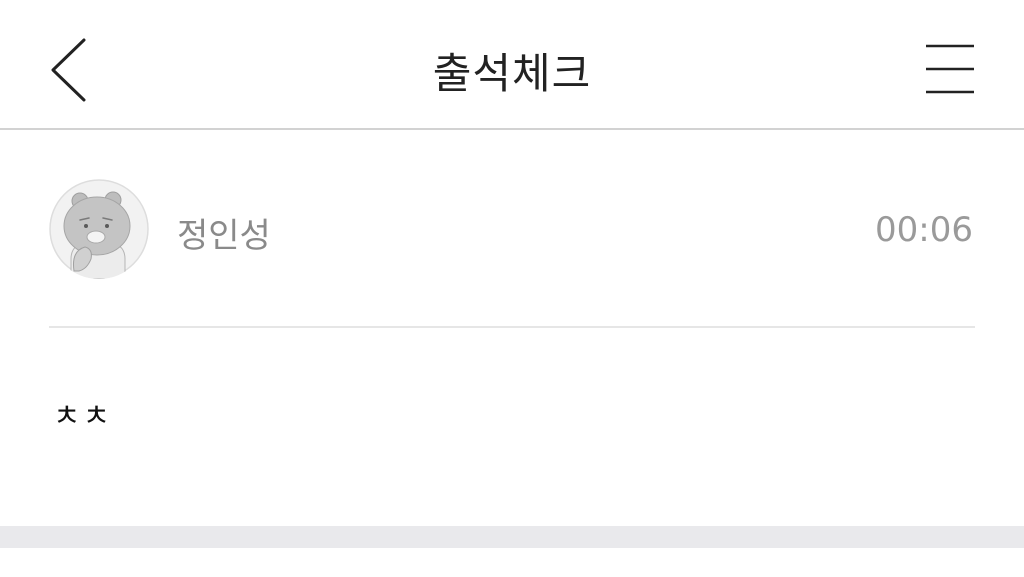 Image resolution: width=1024 pixels, height=577 pixels. I want to click on author-name: 정인성, so click(224, 232).